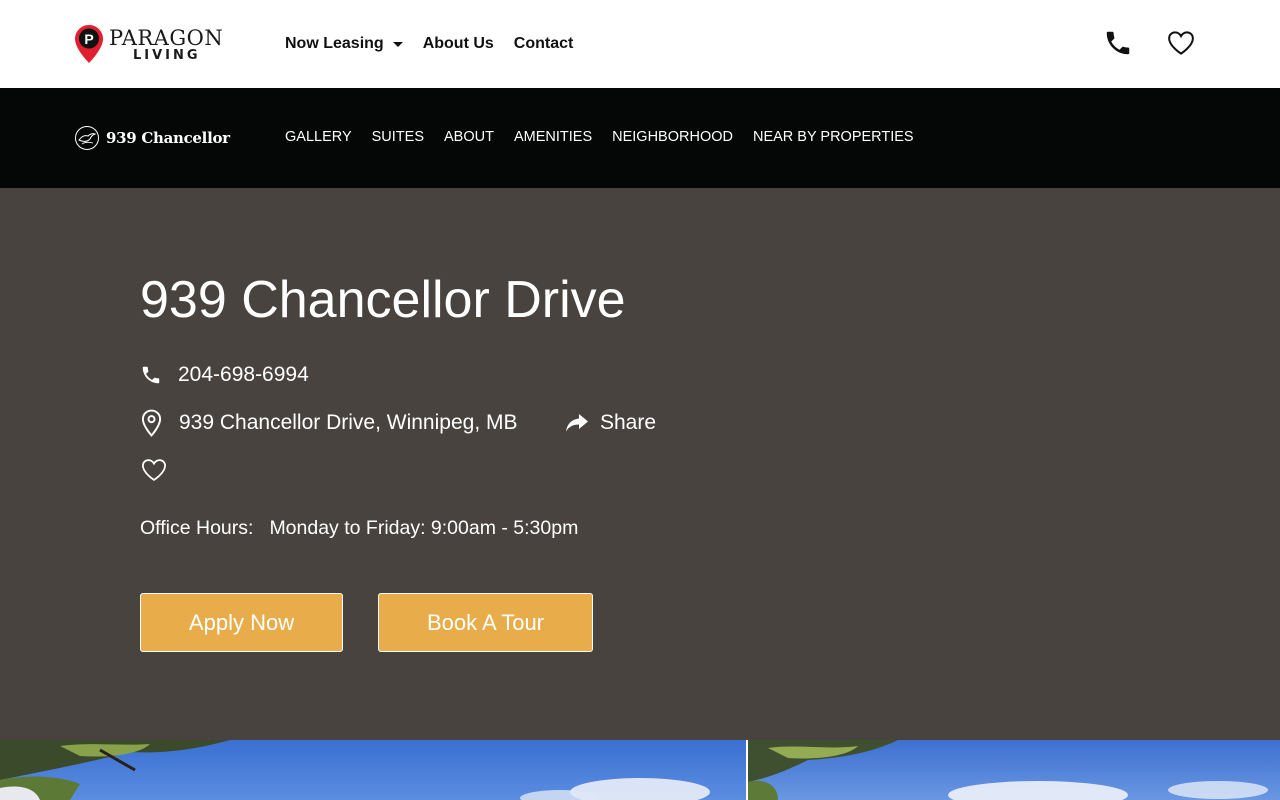 The width and height of the screenshot is (1280, 800). What do you see at coordinates (485, 622) in the screenshot?
I see `book-a-tour-button: Book A Tour` at bounding box center [485, 622].